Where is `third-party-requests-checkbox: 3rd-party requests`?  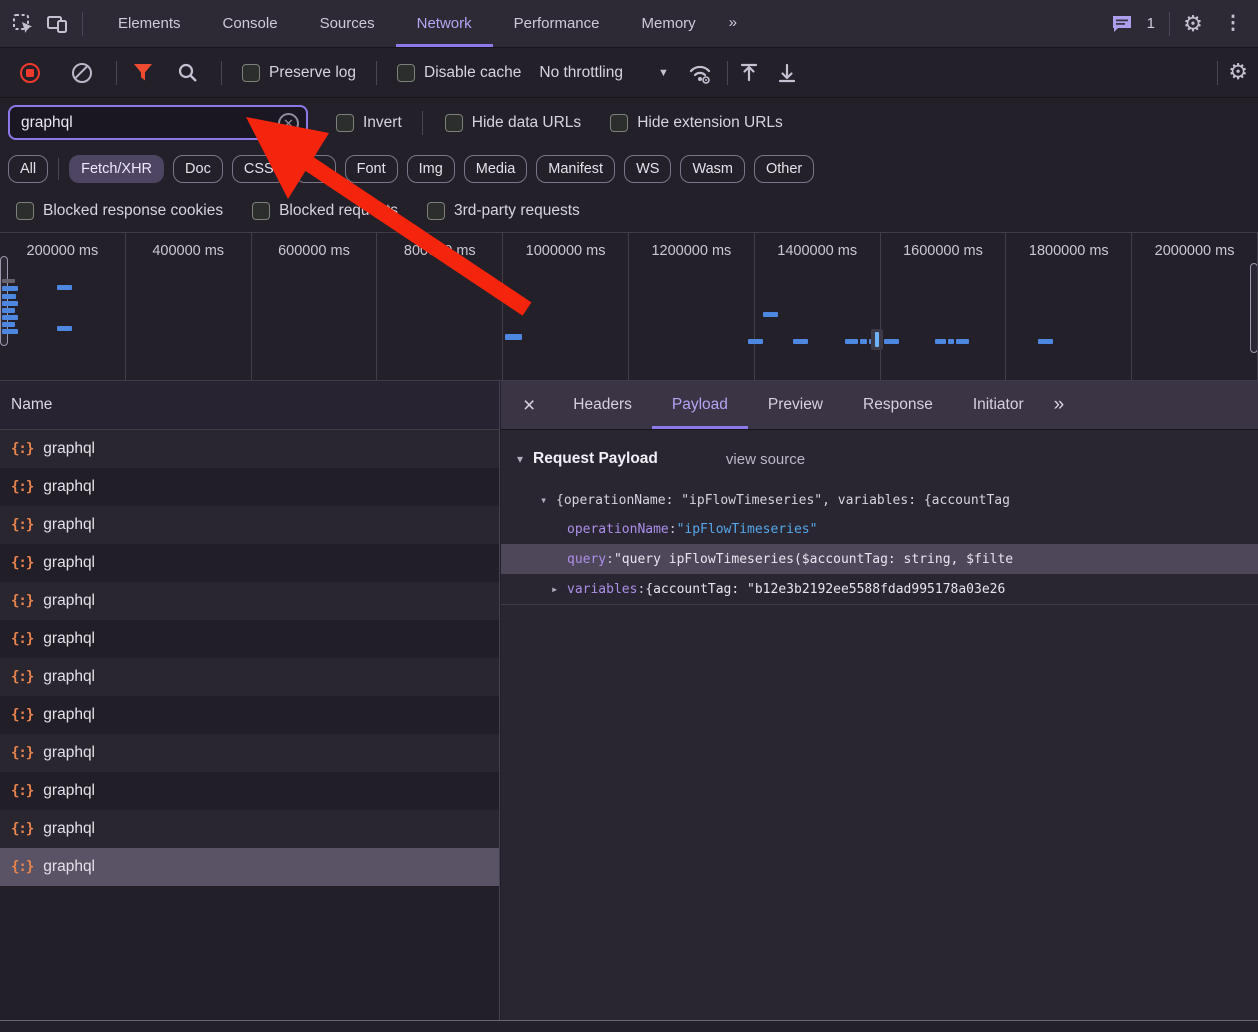 third-party-requests-checkbox: 3rd-party requests is located at coordinates (503, 211).